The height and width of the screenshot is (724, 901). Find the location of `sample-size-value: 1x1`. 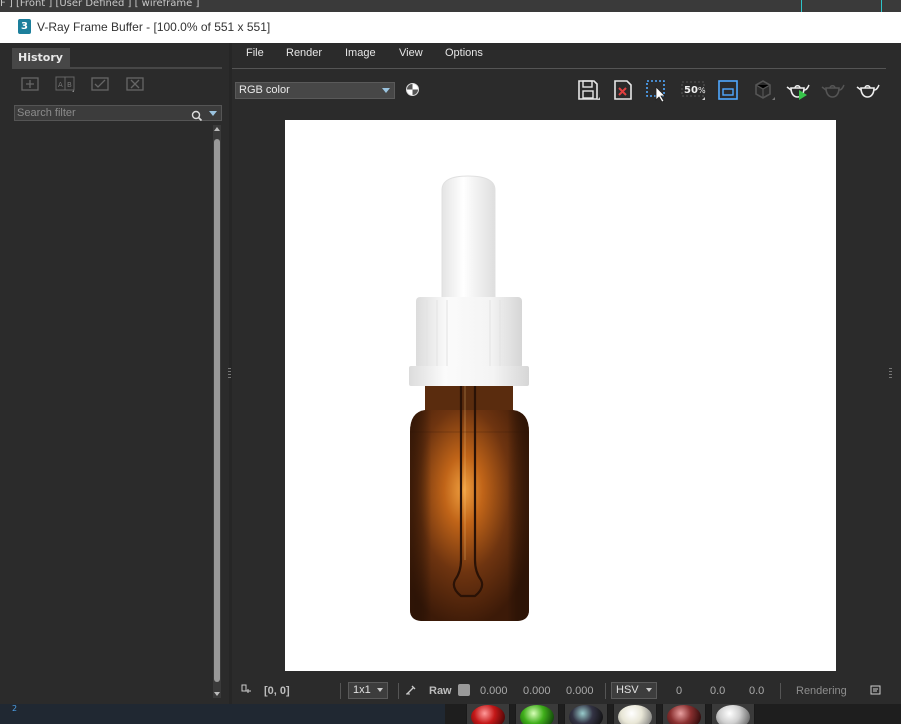

sample-size-value: 1x1 is located at coordinates (362, 690).